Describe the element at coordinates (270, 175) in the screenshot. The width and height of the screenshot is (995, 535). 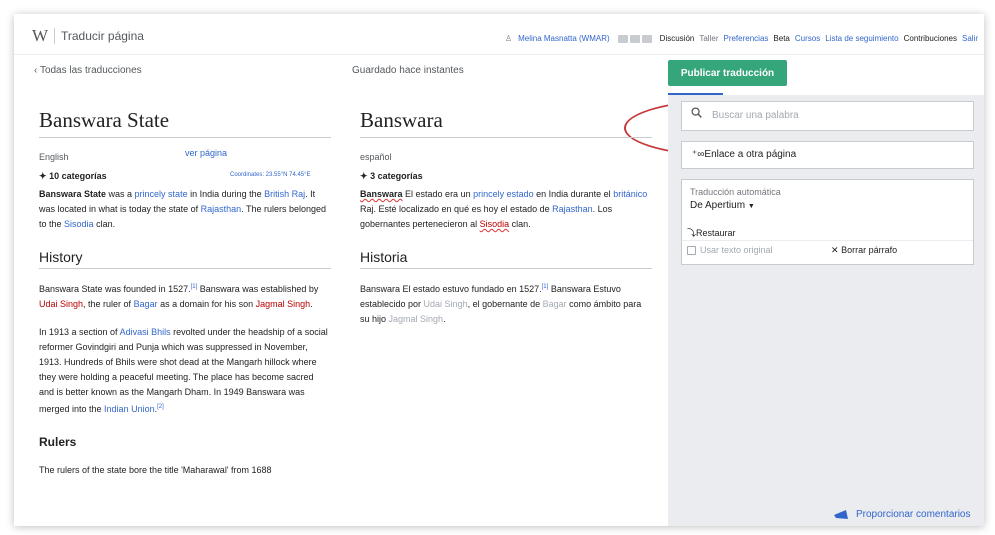
I see `coordinates: Coordinates: 23.55°N 74.45°E` at that location.